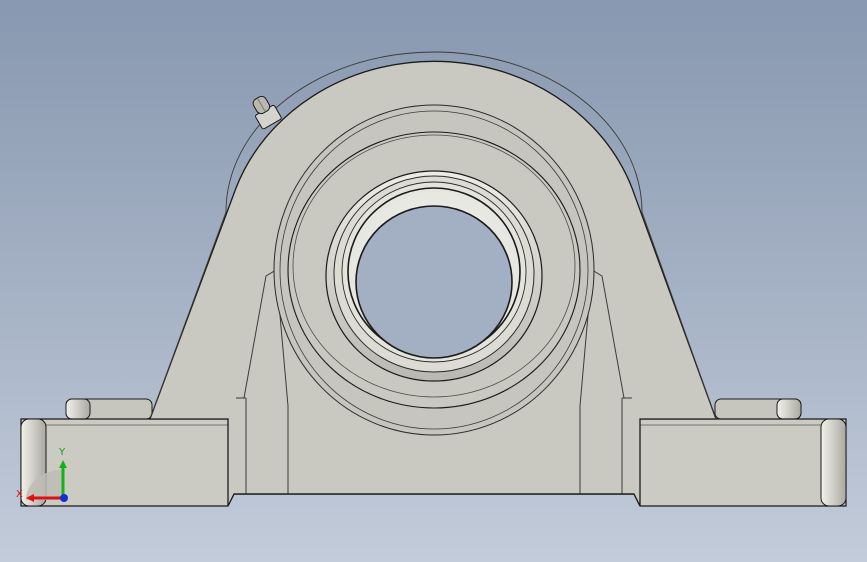  What do you see at coordinates (758, 409) in the screenshot?
I see `rear-bolt-boss-right` at bounding box center [758, 409].